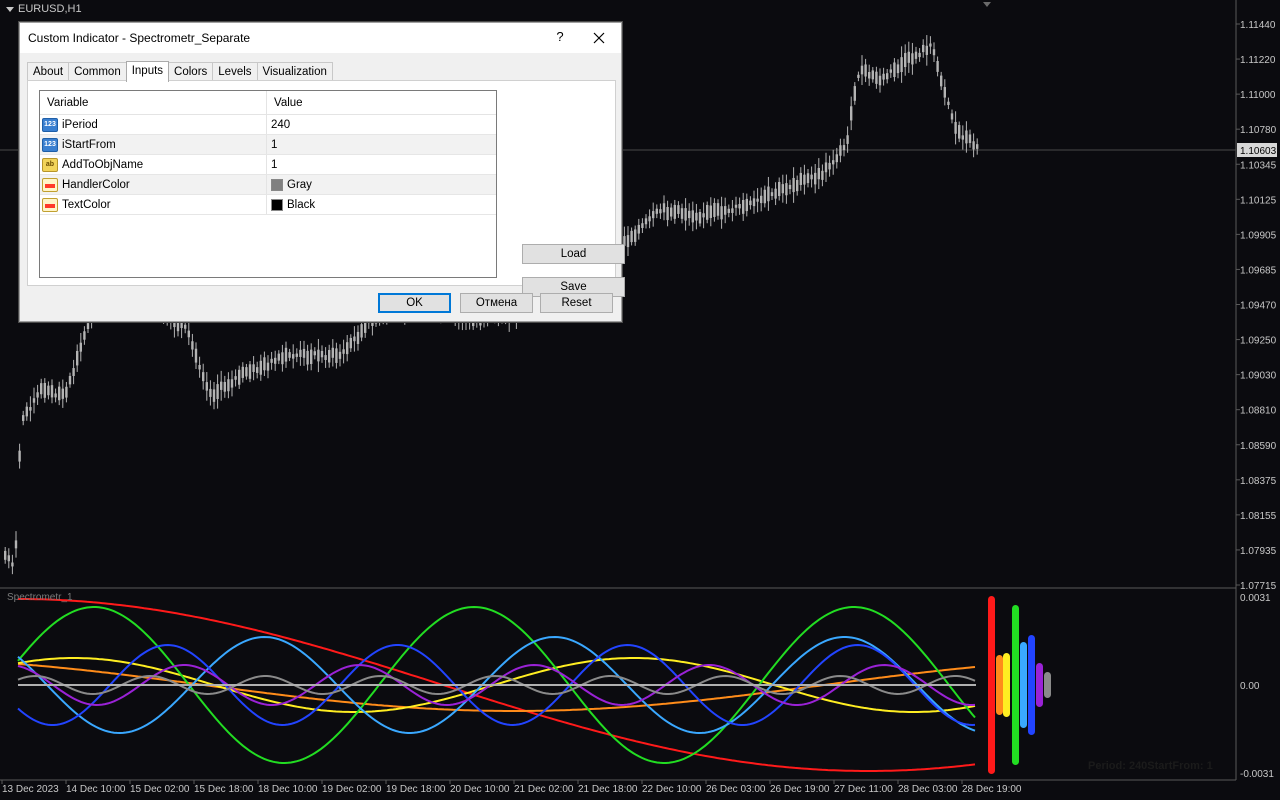 This screenshot has width=1280, height=800. Describe the element at coordinates (800, 789) in the screenshot. I see `time-label: 26 Dec 19:00` at that location.